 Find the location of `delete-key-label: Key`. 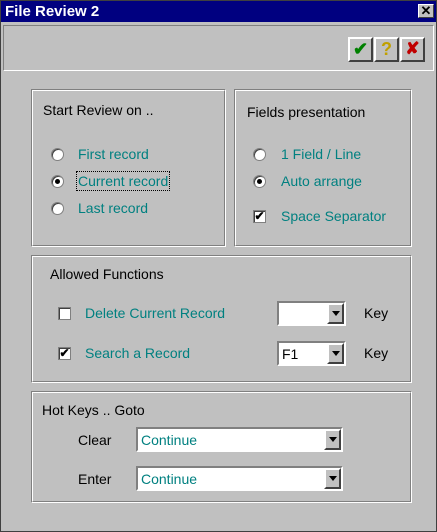

delete-key-label: Key is located at coordinates (376, 313).